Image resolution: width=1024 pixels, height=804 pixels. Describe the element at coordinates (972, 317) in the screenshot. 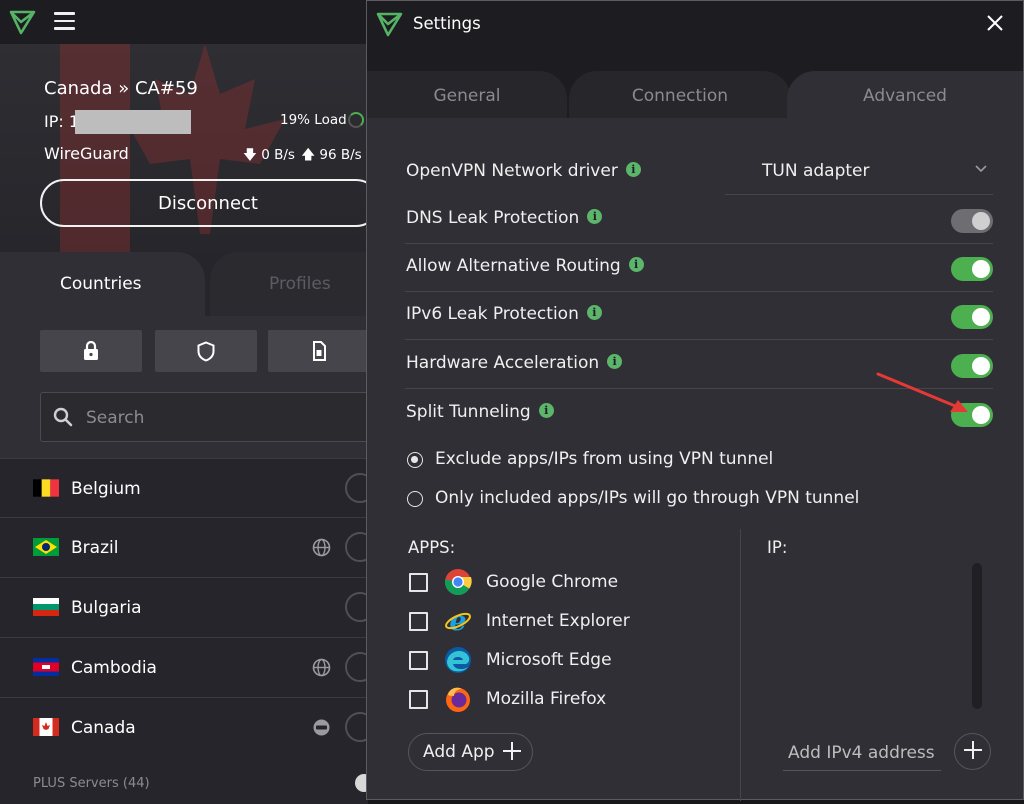

I see `ipv6-leak-protection-toggle` at that location.